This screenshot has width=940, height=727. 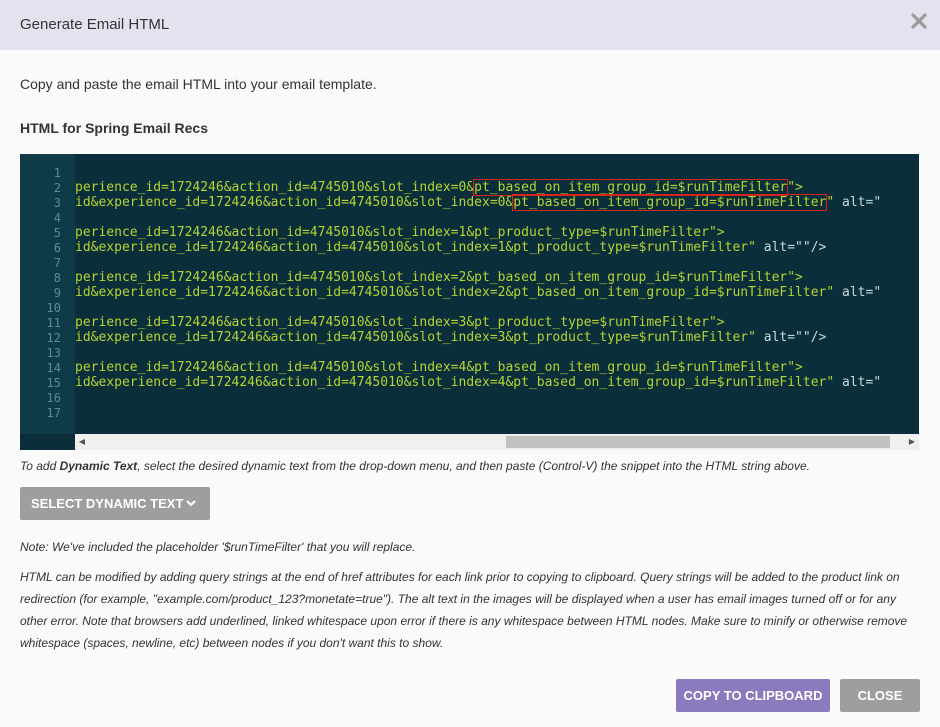 I want to click on hint-bold: Dynamic Text, so click(x=98, y=466).